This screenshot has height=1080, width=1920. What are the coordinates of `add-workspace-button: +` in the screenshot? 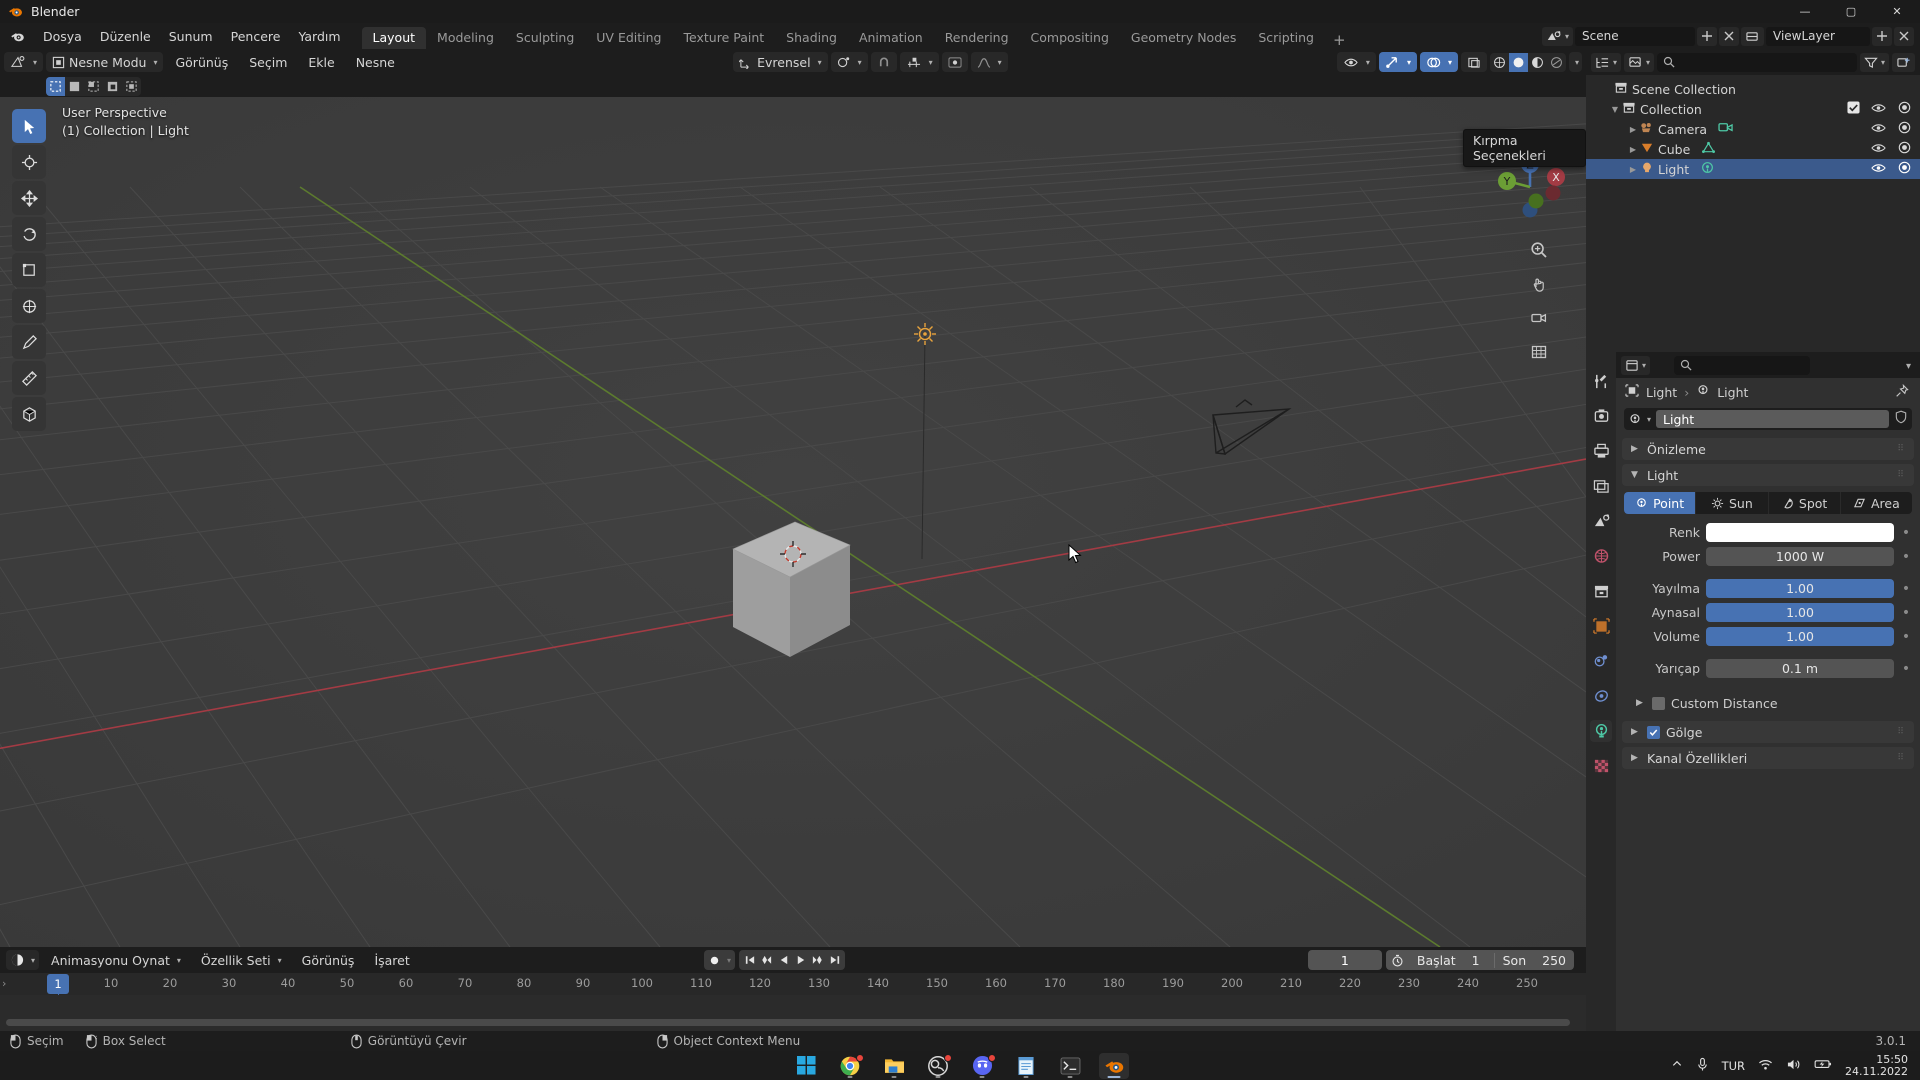 It's located at (1339, 40).